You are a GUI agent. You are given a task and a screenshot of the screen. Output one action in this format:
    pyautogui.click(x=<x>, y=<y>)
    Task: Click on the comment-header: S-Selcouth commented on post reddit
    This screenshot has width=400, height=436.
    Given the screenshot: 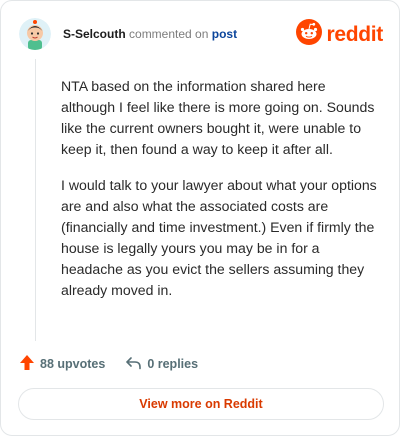 What is the action you would take?
    pyautogui.click(x=201, y=34)
    